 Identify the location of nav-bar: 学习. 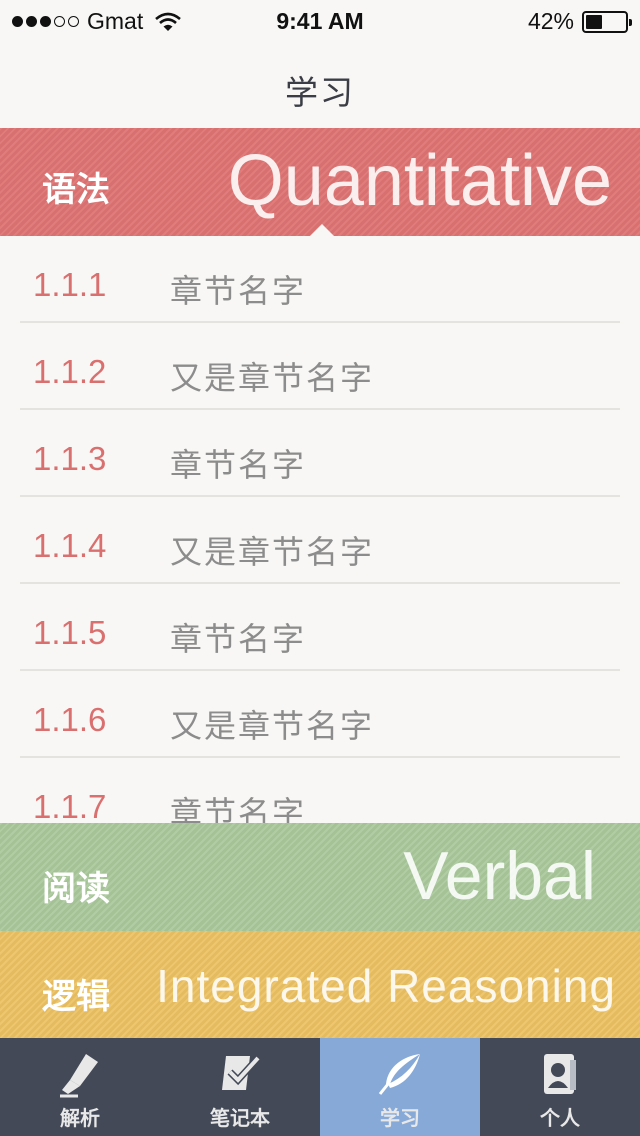
(320, 84).